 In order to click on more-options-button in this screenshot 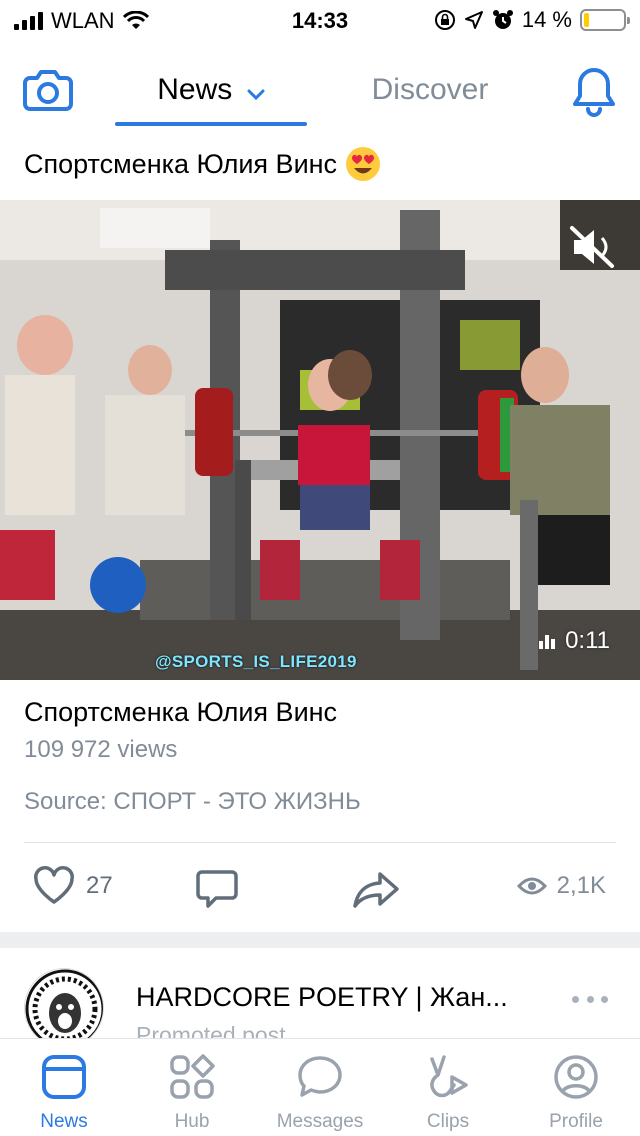, I will do `click(590, 999)`.